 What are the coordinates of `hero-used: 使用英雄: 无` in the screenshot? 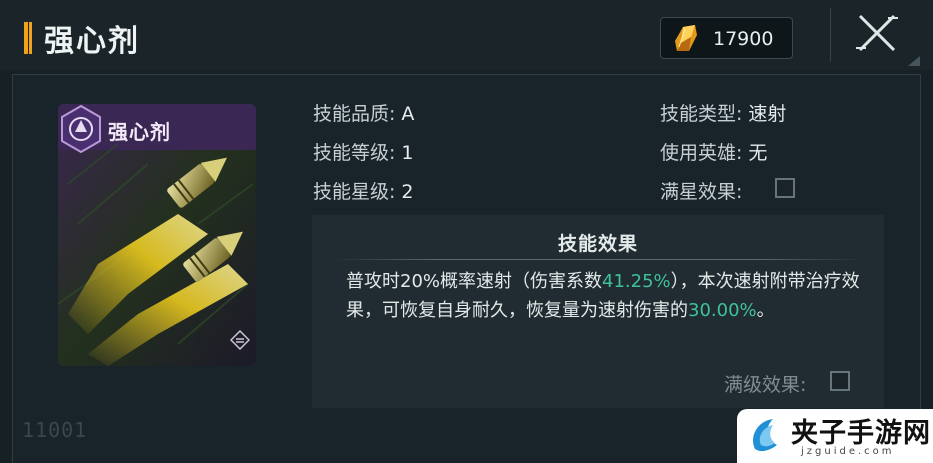 It's located at (713, 151).